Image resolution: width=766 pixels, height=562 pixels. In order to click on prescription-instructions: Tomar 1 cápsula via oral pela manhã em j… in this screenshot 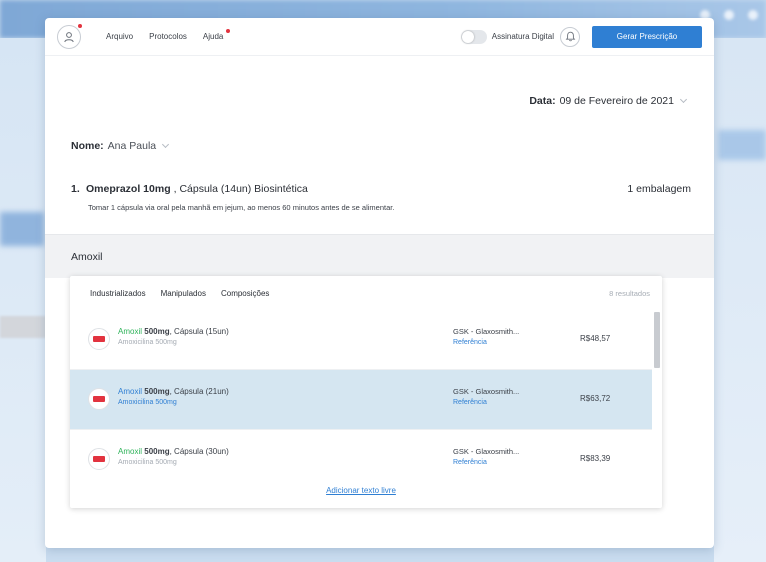, I will do `click(241, 207)`.